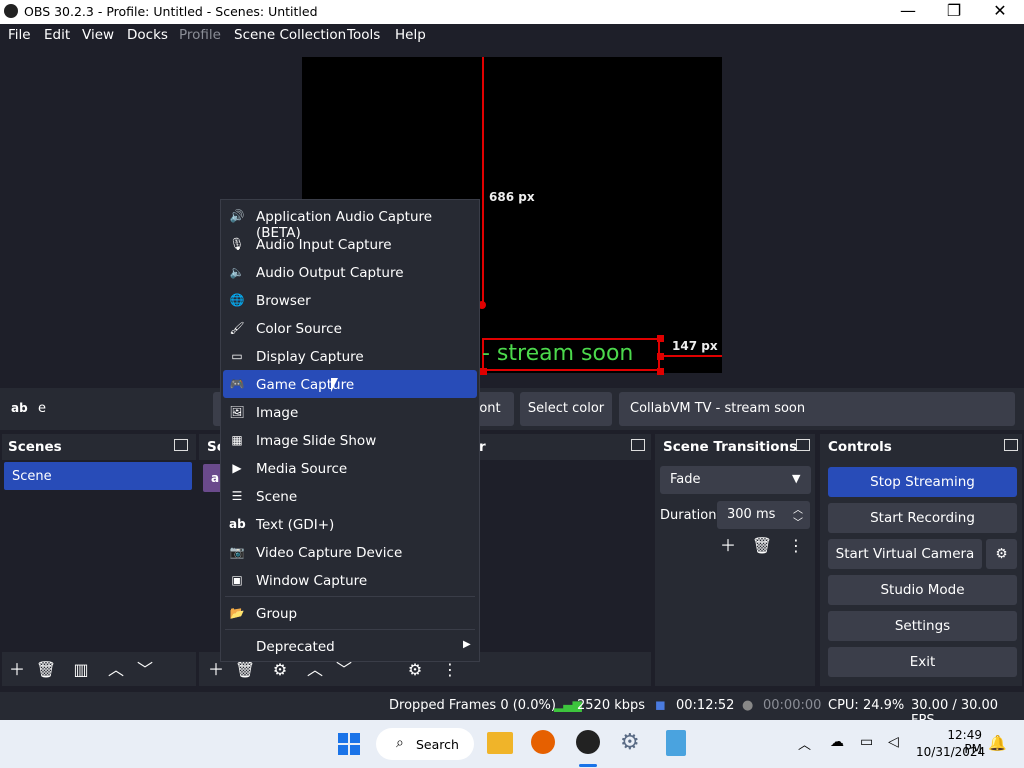 The height and width of the screenshot is (768, 1024). What do you see at coordinates (350, 272) in the screenshot?
I see `menu-item-audio-output-capture: 🔈 Audio Output Capture` at bounding box center [350, 272].